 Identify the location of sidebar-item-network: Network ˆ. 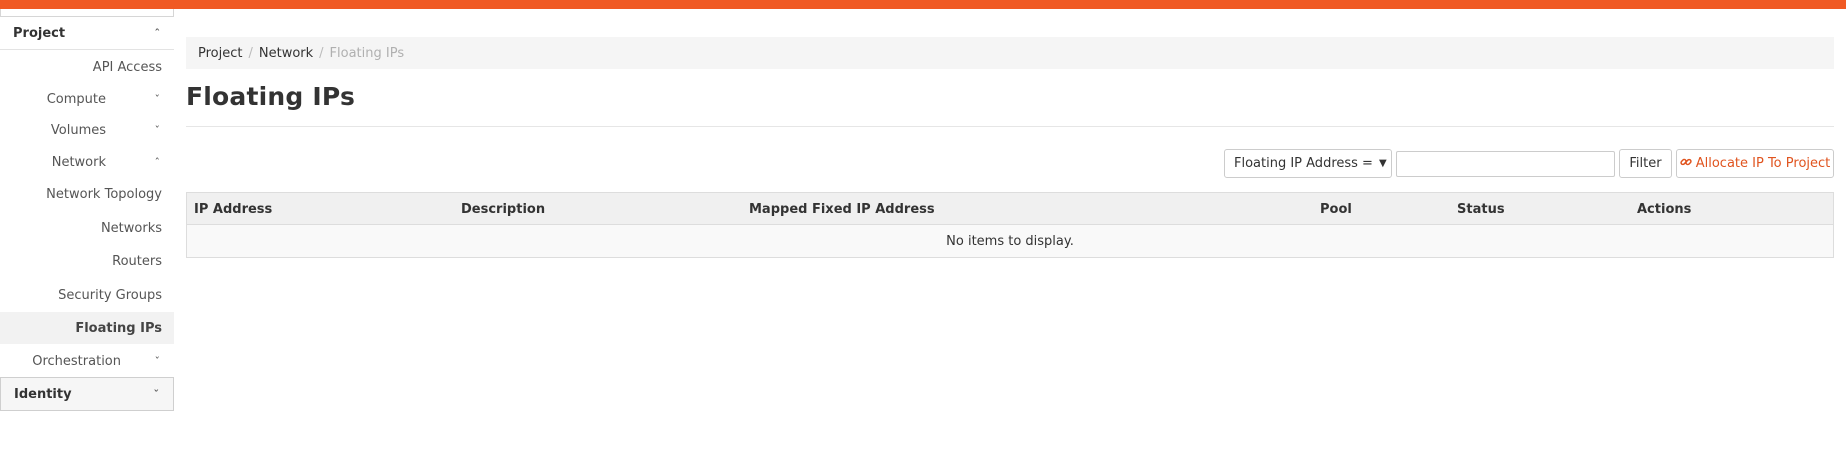
(87, 162).